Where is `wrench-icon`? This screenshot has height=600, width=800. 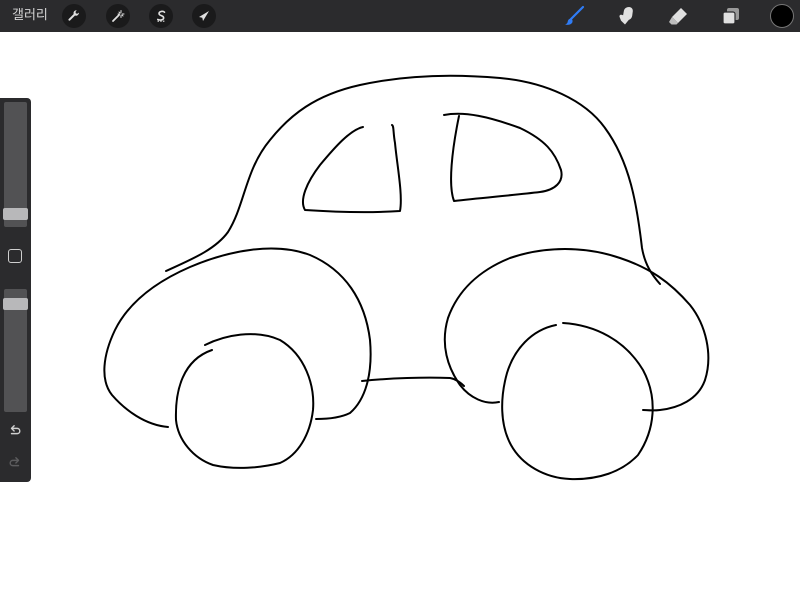
wrench-icon is located at coordinates (74, 15).